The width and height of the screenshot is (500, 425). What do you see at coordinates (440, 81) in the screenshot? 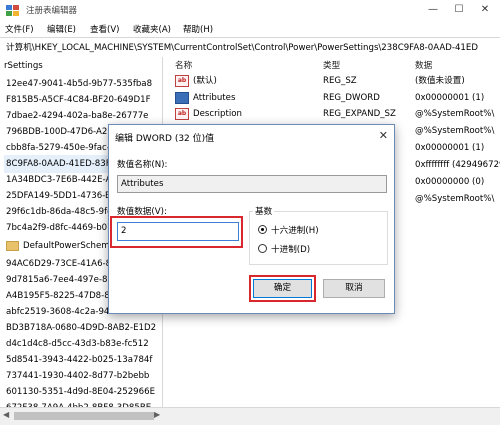
I see `value-data: (数值未设置)` at bounding box center [440, 81].